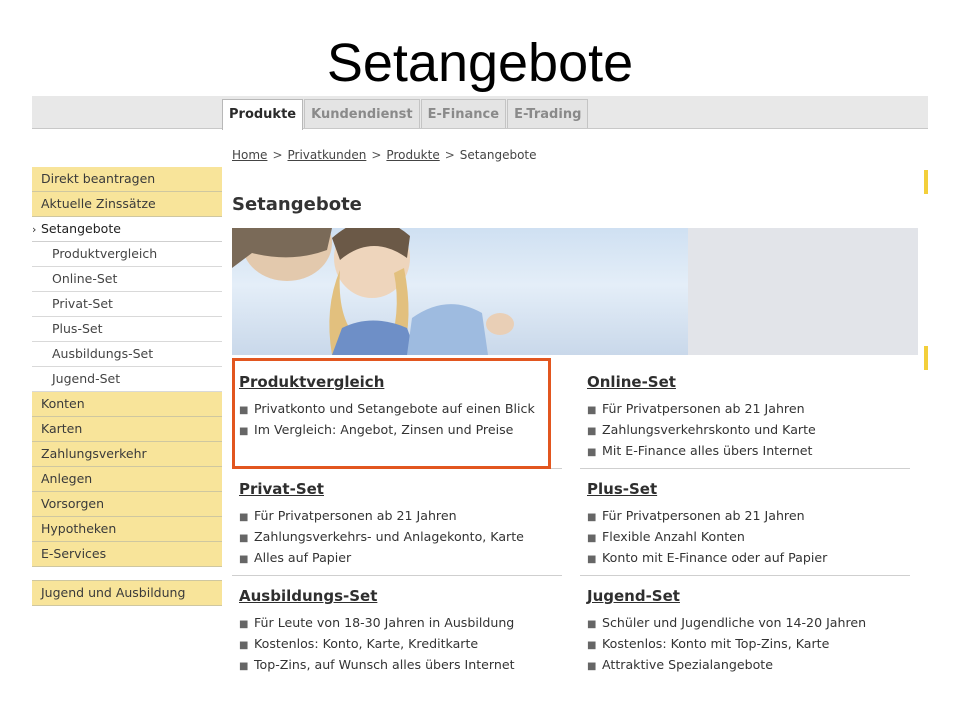  What do you see at coordinates (412, 155) in the screenshot?
I see `breadcrumb-produkte: Produkte` at bounding box center [412, 155].